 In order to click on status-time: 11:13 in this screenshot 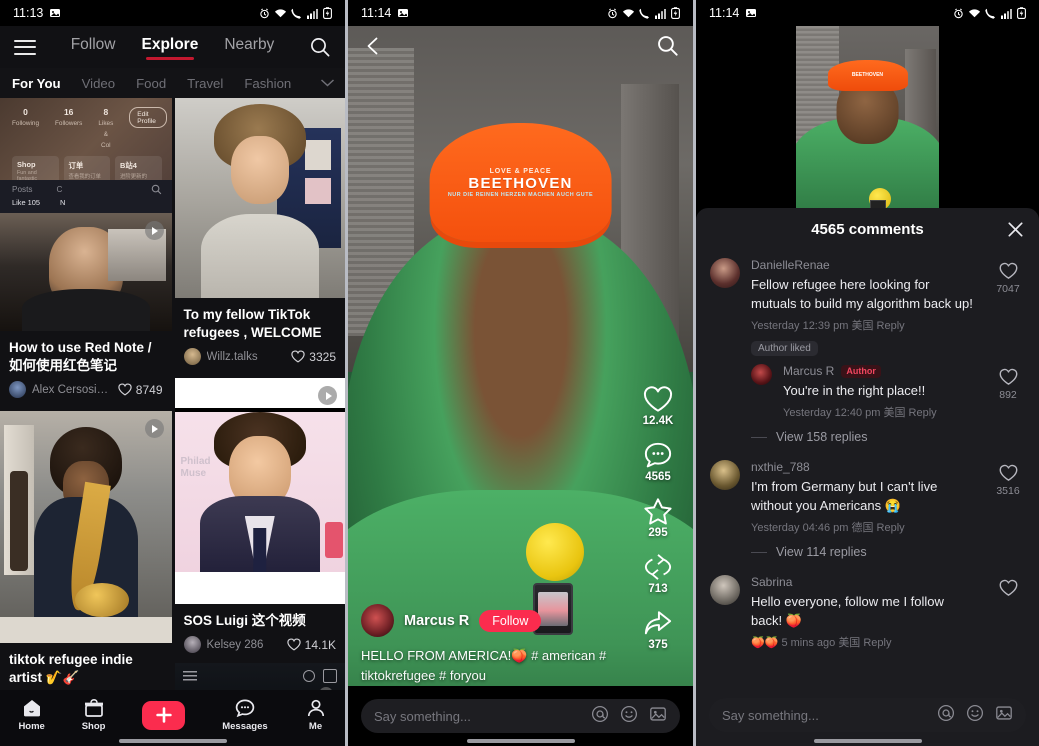, I will do `click(28, 13)`.